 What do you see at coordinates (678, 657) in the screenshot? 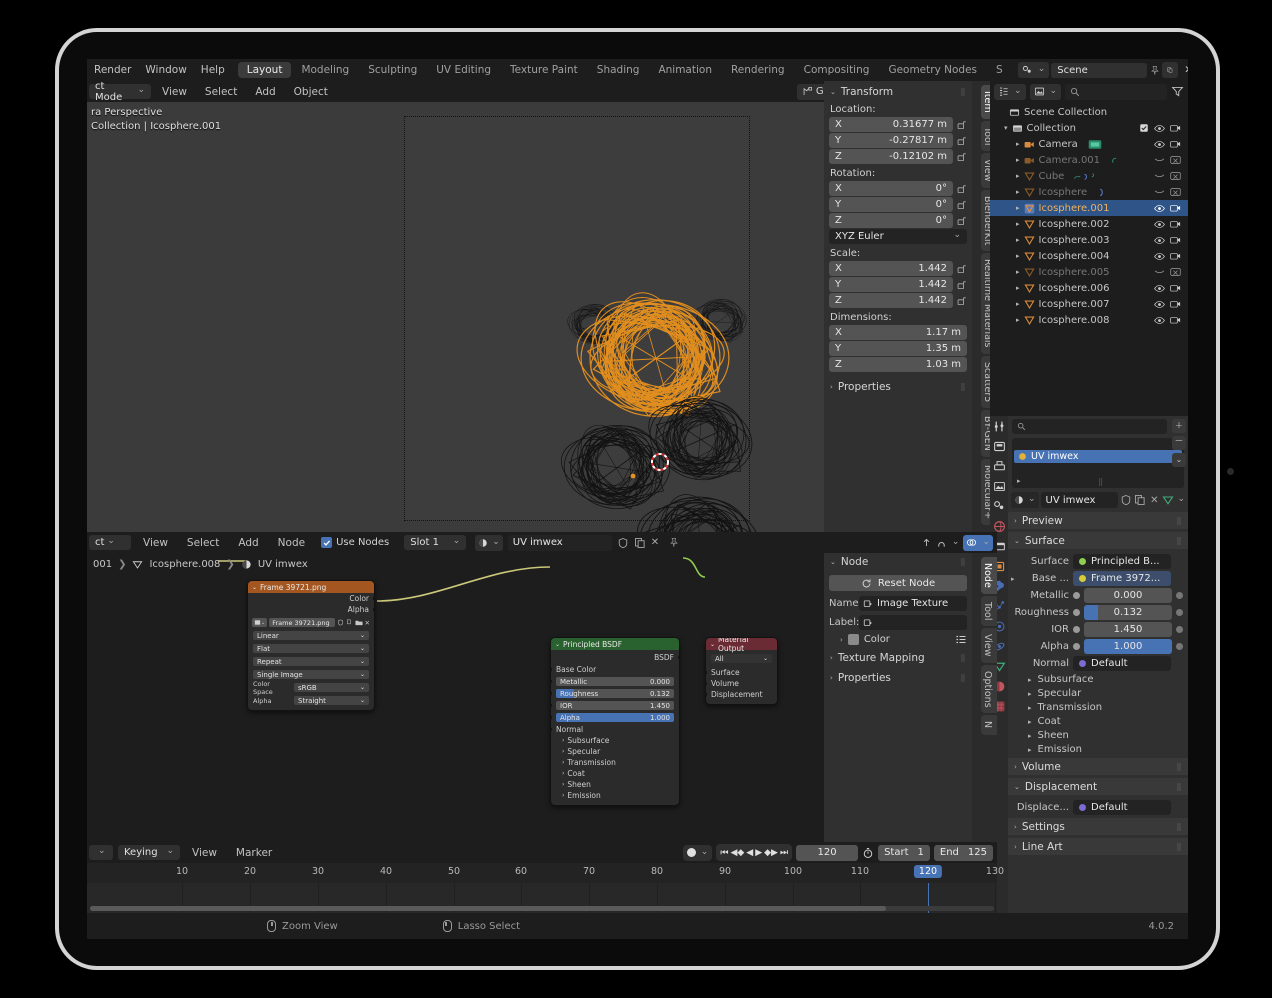
I see `socket-bsdf` at bounding box center [678, 657].